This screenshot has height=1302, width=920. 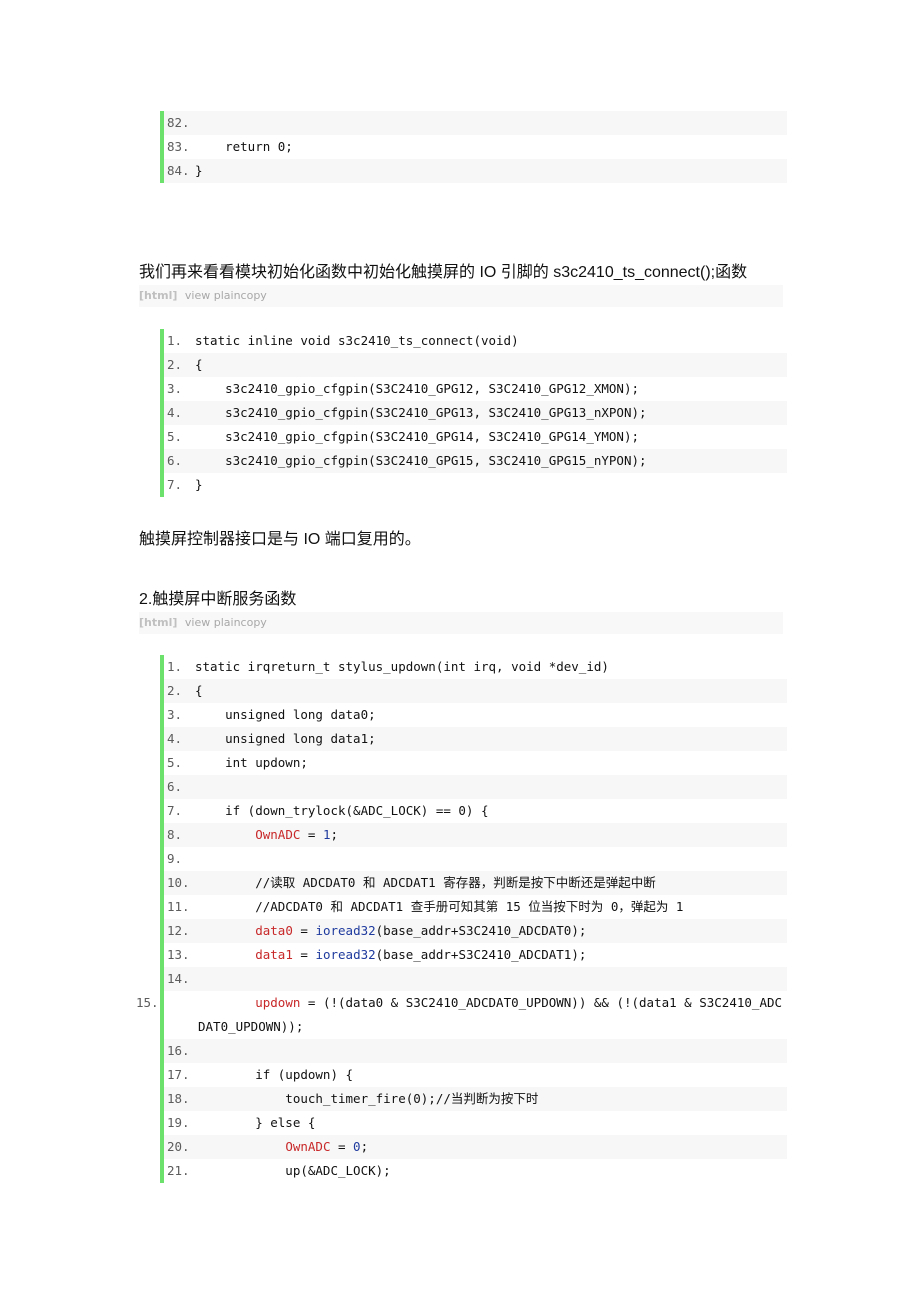 I want to click on code-line-content: OwnADC = 0;, so click(x=281, y=1146).